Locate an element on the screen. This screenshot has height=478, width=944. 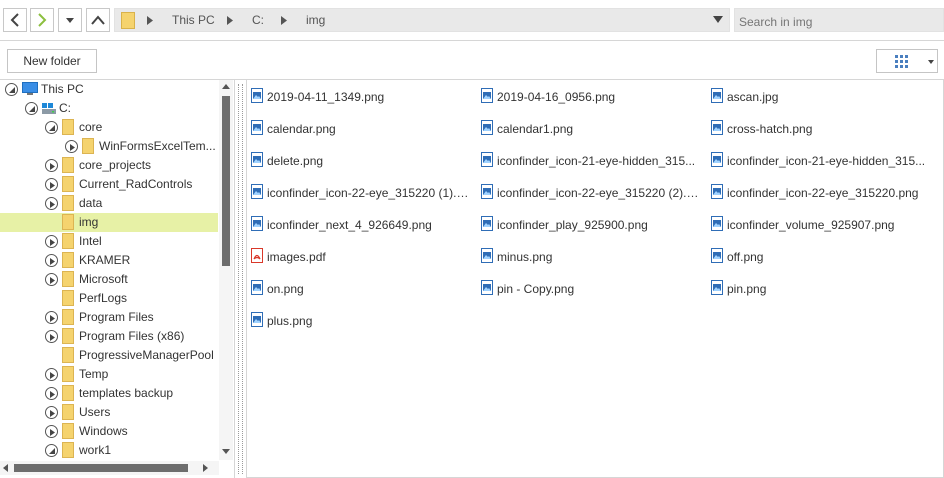
tree-item: ProgressiveManagerPool is located at coordinates (109, 355).